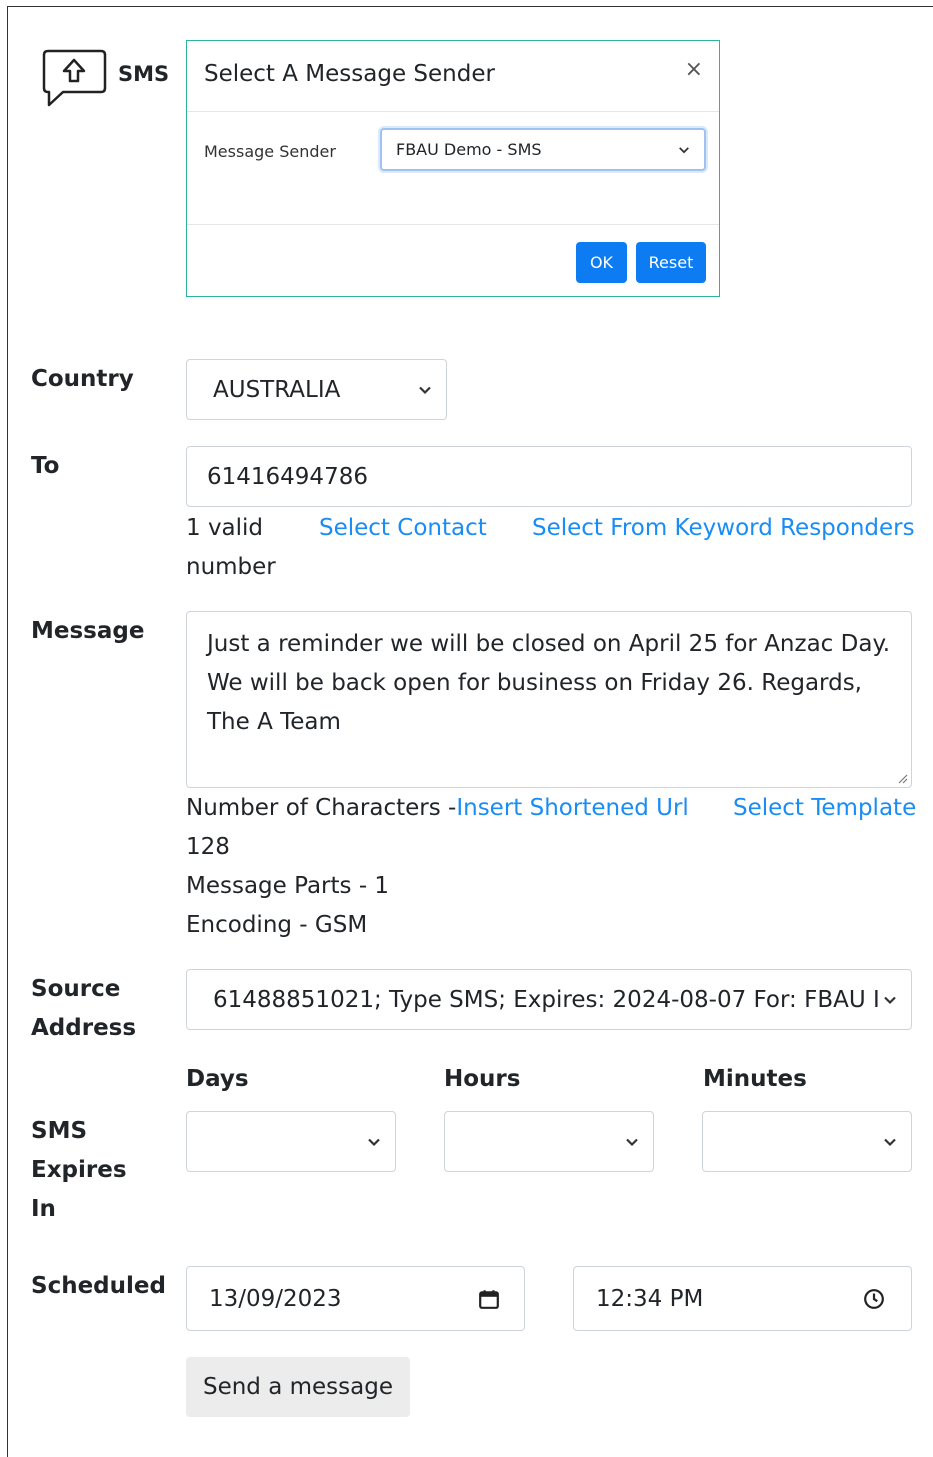 This screenshot has width=933, height=1457. What do you see at coordinates (549, 1141) in the screenshot?
I see `hours-select` at bounding box center [549, 1141].